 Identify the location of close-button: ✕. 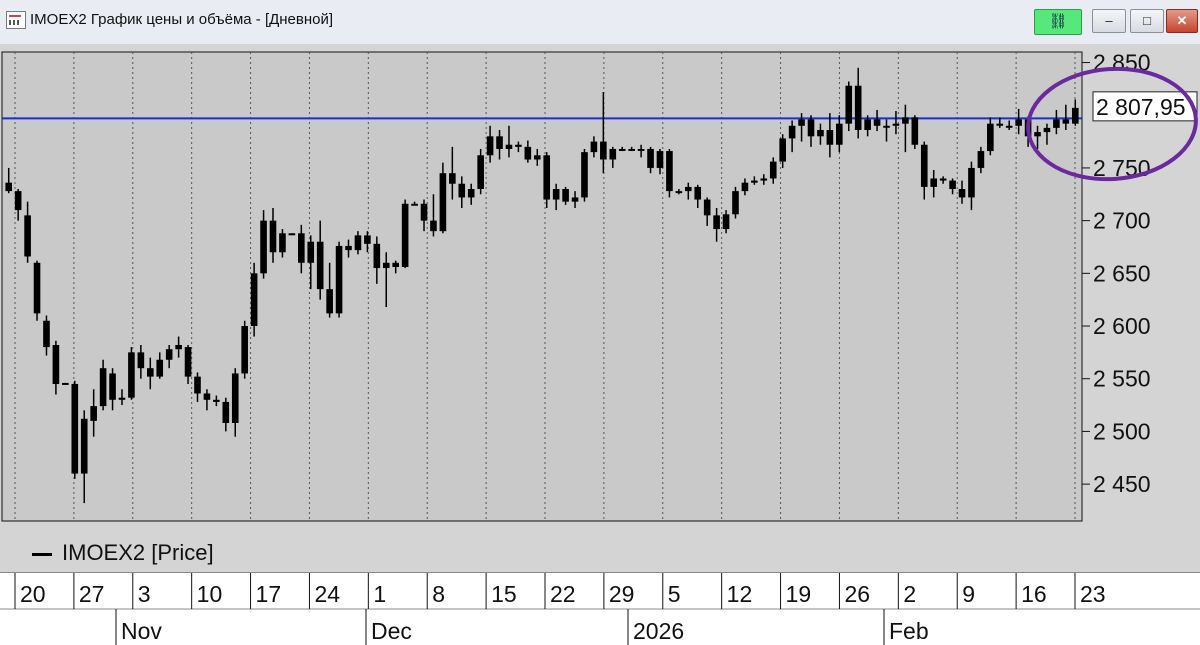
(1182, 21).